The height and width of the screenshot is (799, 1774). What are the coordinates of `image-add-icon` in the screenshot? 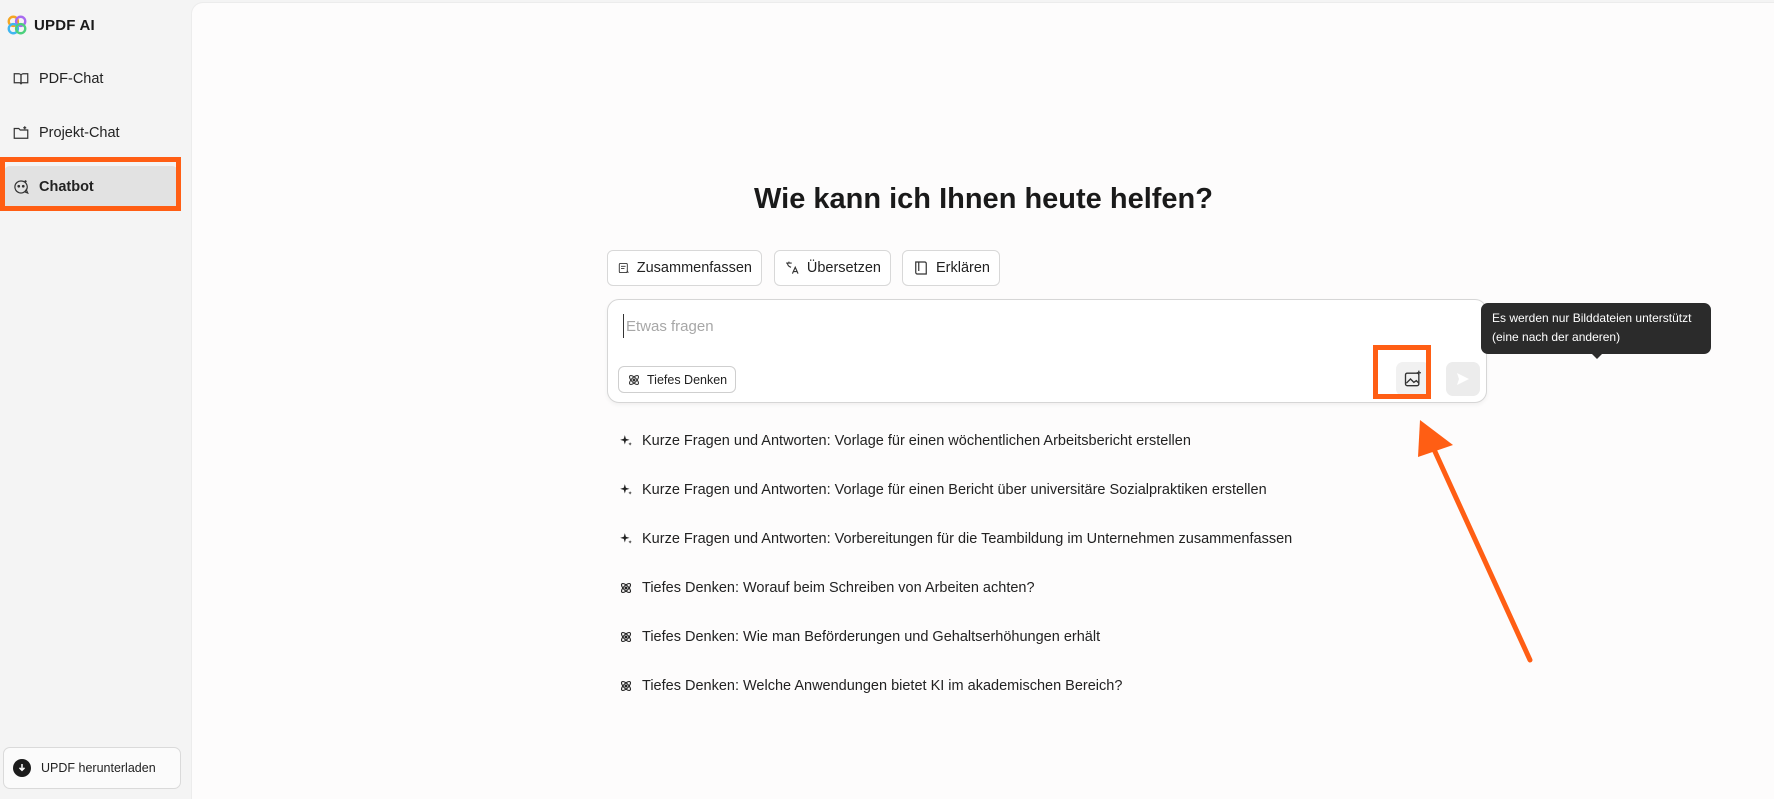 It's located at (1412, 378).